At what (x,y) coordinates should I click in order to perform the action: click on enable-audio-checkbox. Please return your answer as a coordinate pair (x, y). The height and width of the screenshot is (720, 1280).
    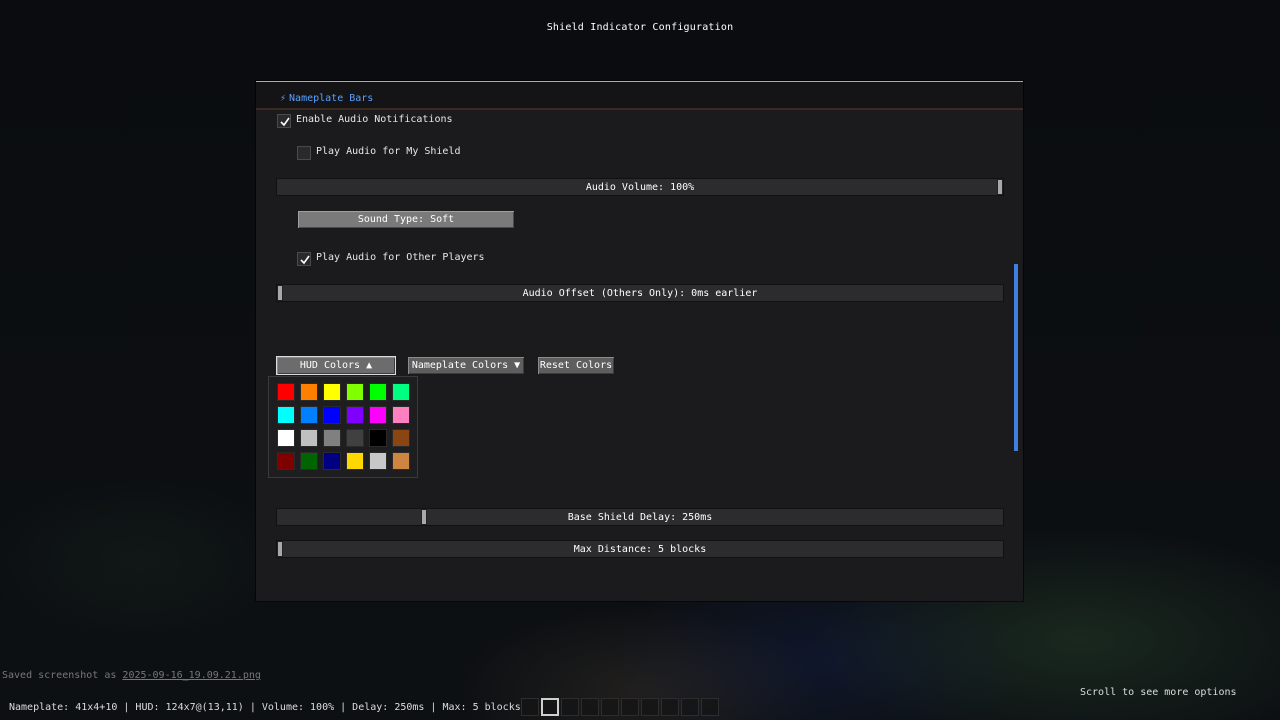
    Looking at the image, I should click on (284, 121).